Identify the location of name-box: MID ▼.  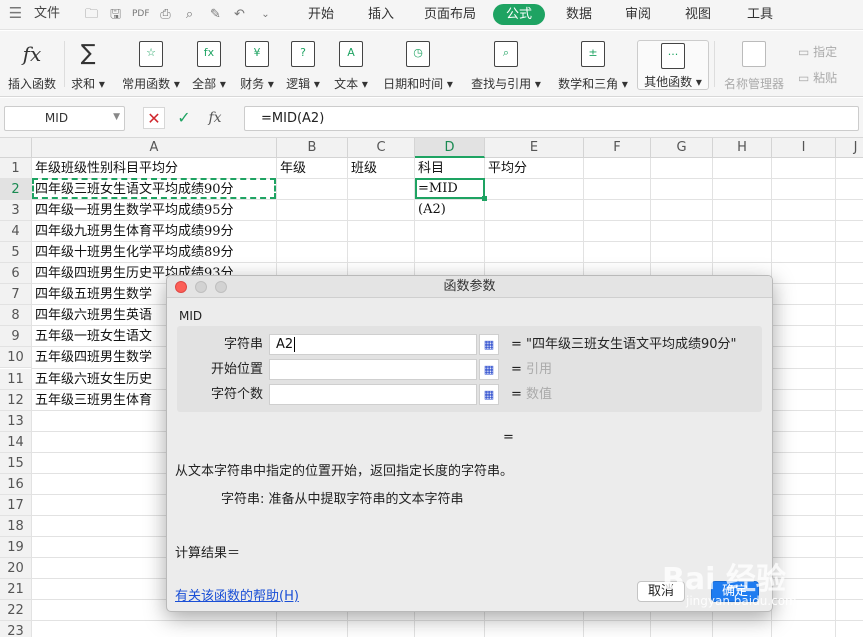
(64, 118).